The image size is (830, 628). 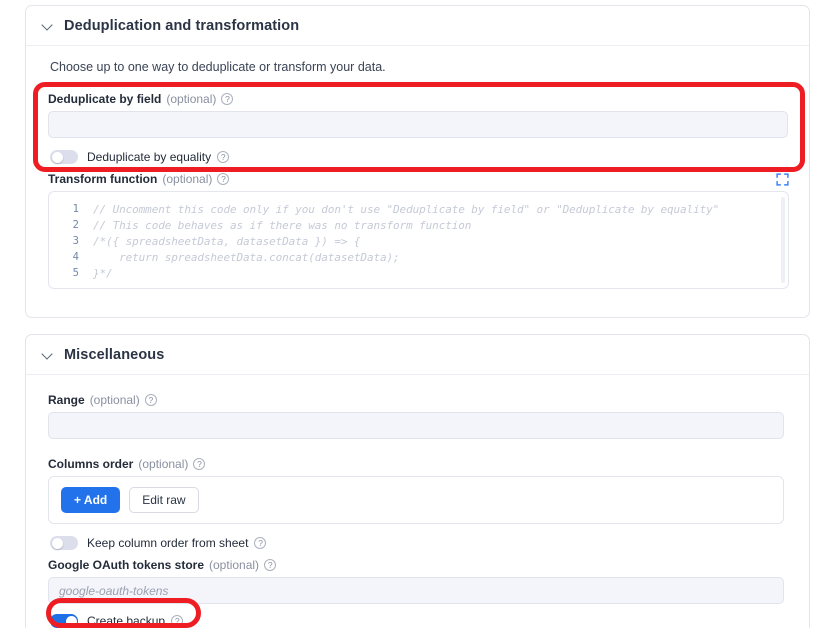 I want to click on create-backup-toggle, so click(x=64, y=621).